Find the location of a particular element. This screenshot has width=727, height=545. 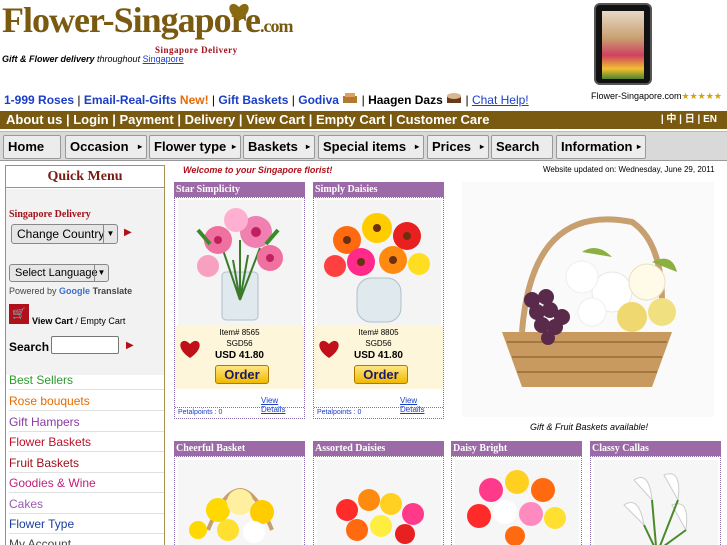

welcome-text: Welcome to your Singapore florist! is located at coordinates (258, 170).